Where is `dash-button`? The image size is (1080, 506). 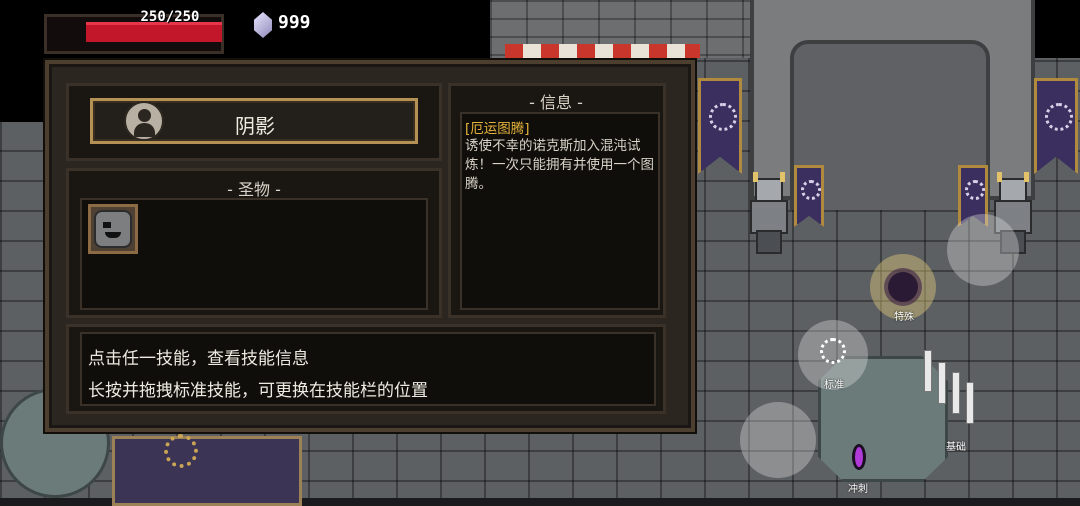 dash-button is located at coordinates (859, 457).